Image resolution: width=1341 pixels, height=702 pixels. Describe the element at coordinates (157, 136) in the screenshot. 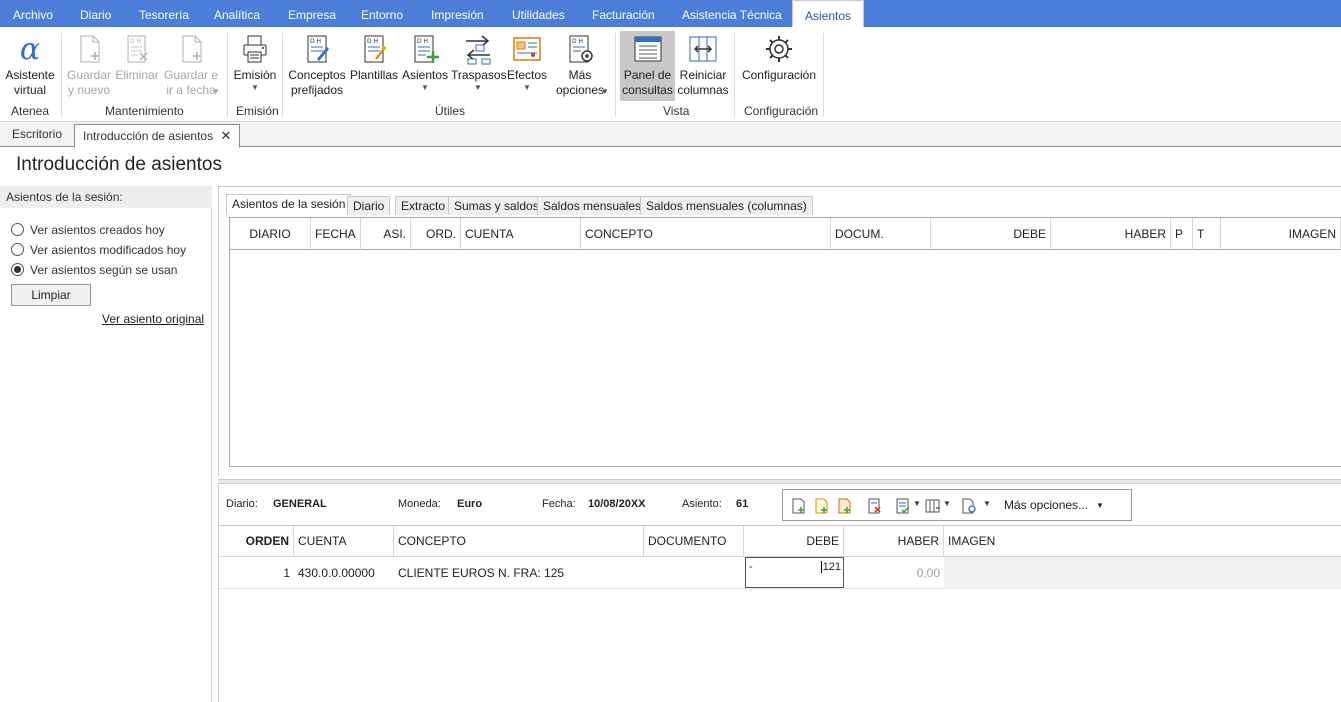

I see `tab-introduccion-asientos: Introducción de asientos ✕` at that location.